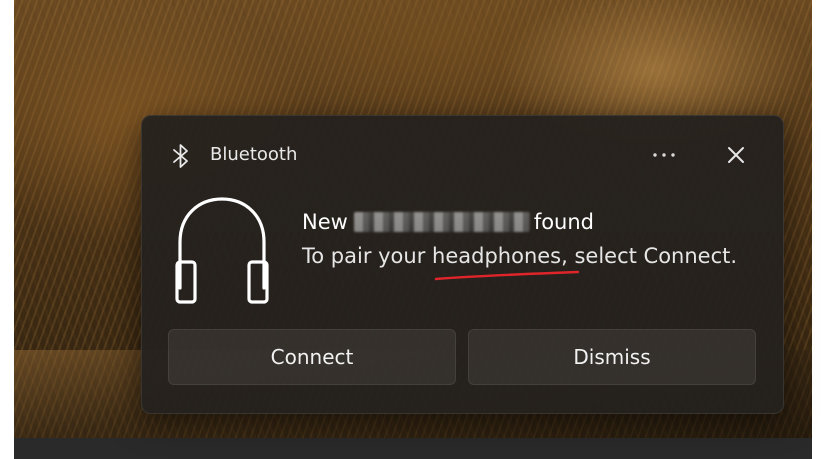 This screenshot has height=459, width=825. What do you see at coordinates (413, 448) in the screenshot?
I see `taskbar-edge` at bounding box center [413, 448].